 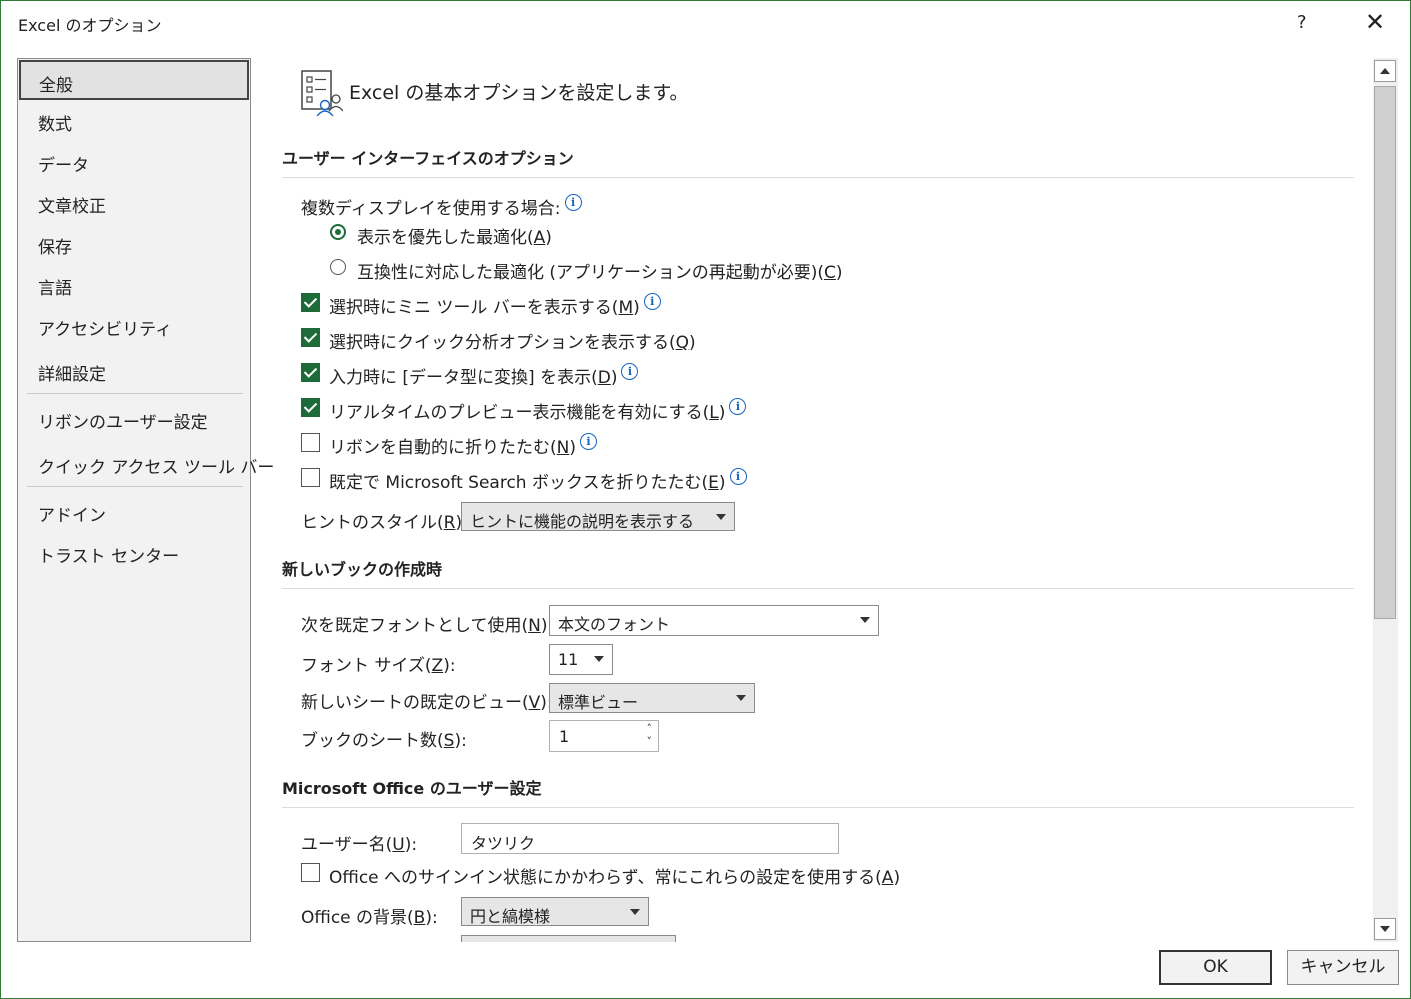 What do you see at coordinates (495, 305) in the screenshot?
I see `checkbox-mini-toolbar-label: 選択時にミニ ツール バーを表示する(M) i` at bounding box center [495, 305].